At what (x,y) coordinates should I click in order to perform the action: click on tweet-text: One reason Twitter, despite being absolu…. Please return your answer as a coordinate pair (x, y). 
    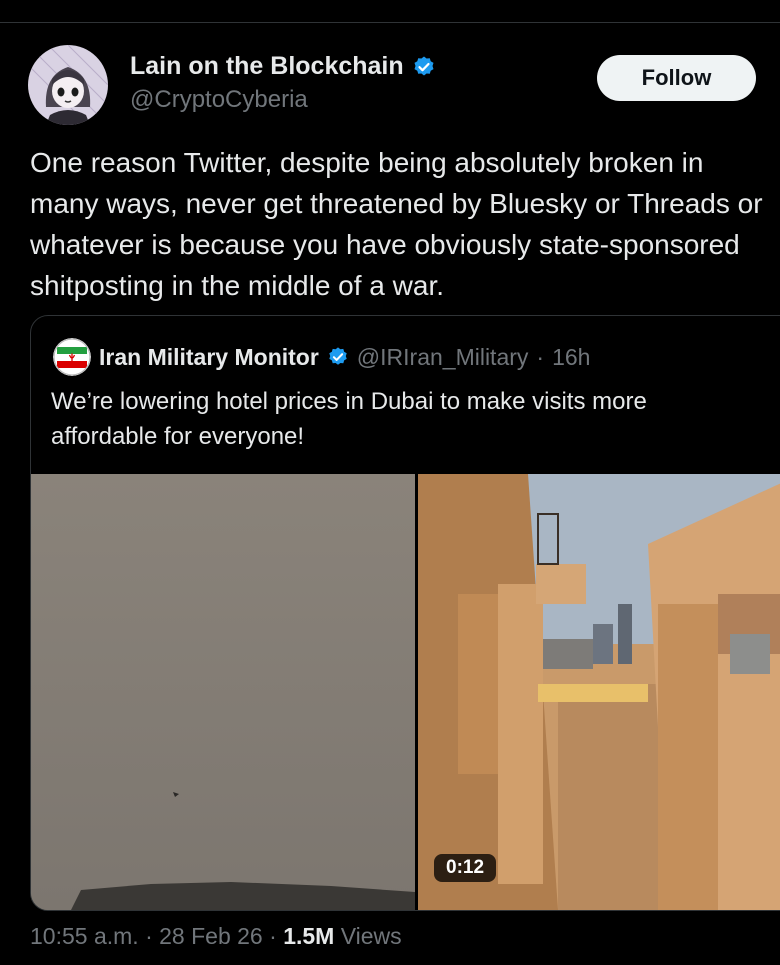
    Looking at the image, I should click on (396, 224).